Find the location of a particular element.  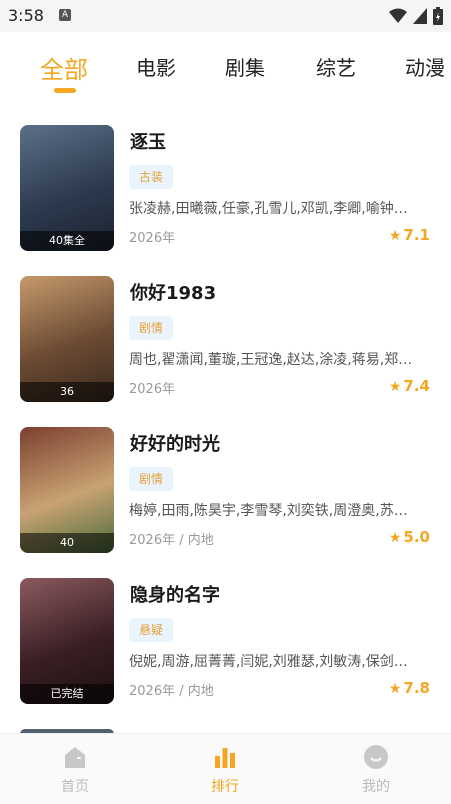

home-icon is located at coordinates (75, 757).